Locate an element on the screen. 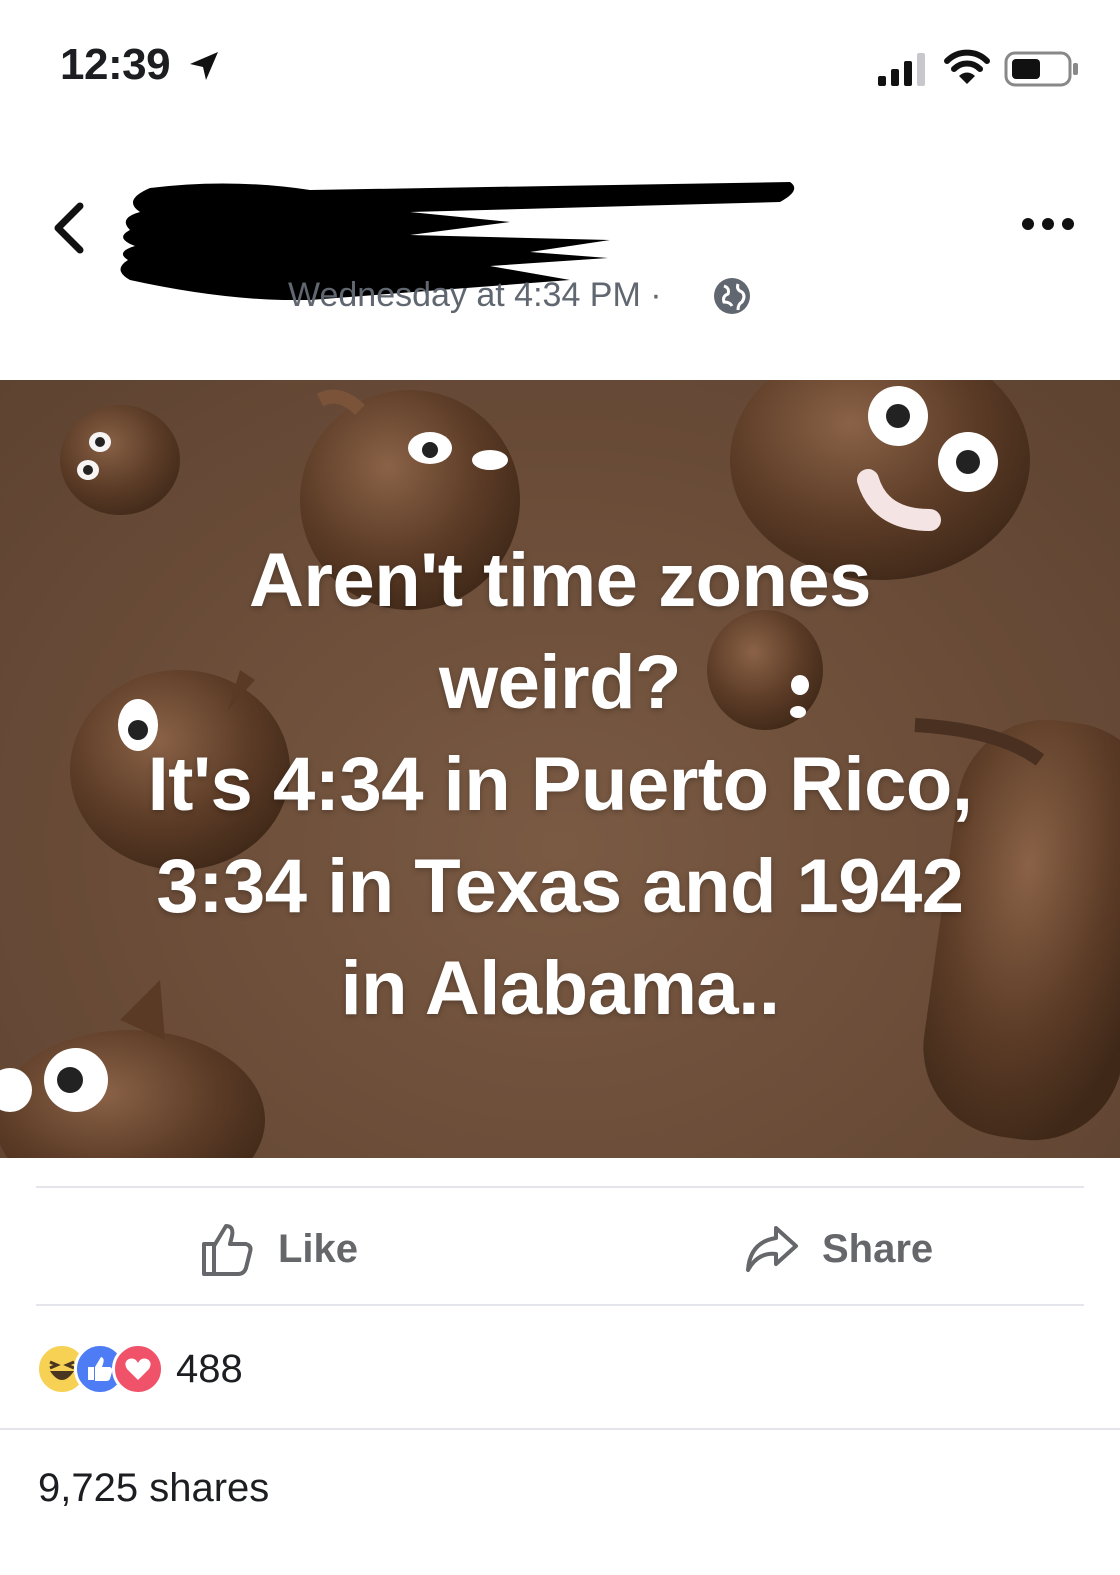 The image size is (1120, 1575). post-text-line: It's 4:34 in Puerto Rico, is located at coordinates (560, 784).